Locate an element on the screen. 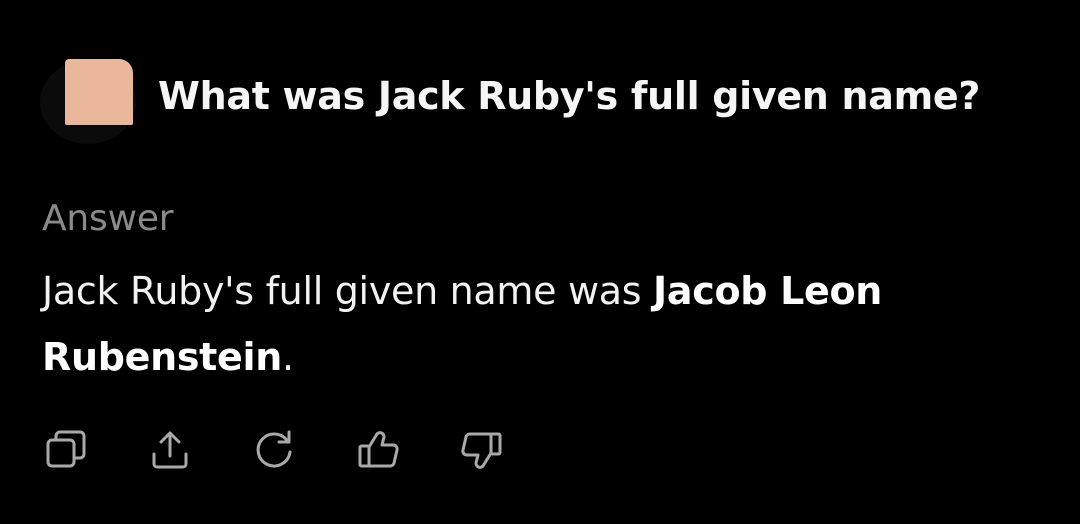 The height and width of the screenshot is (524, 1080). regenerate-button is located at coordinates (274, 450).